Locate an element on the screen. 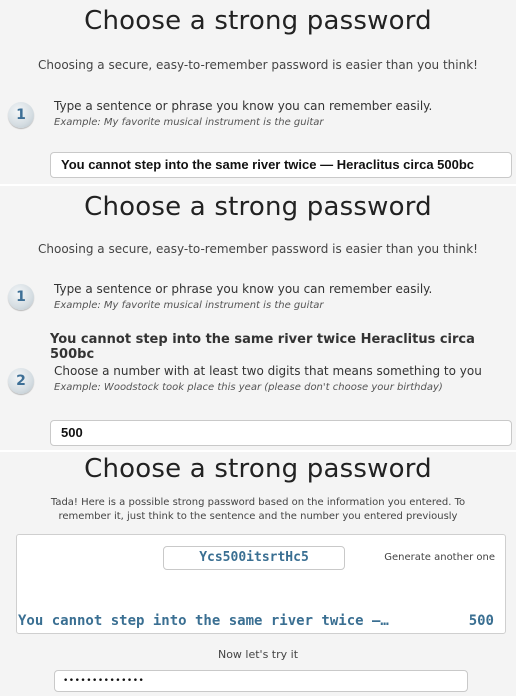 This screenshot has width=516, height=696. generate-another-link: Generate another one is located at coordinates (439, 557).